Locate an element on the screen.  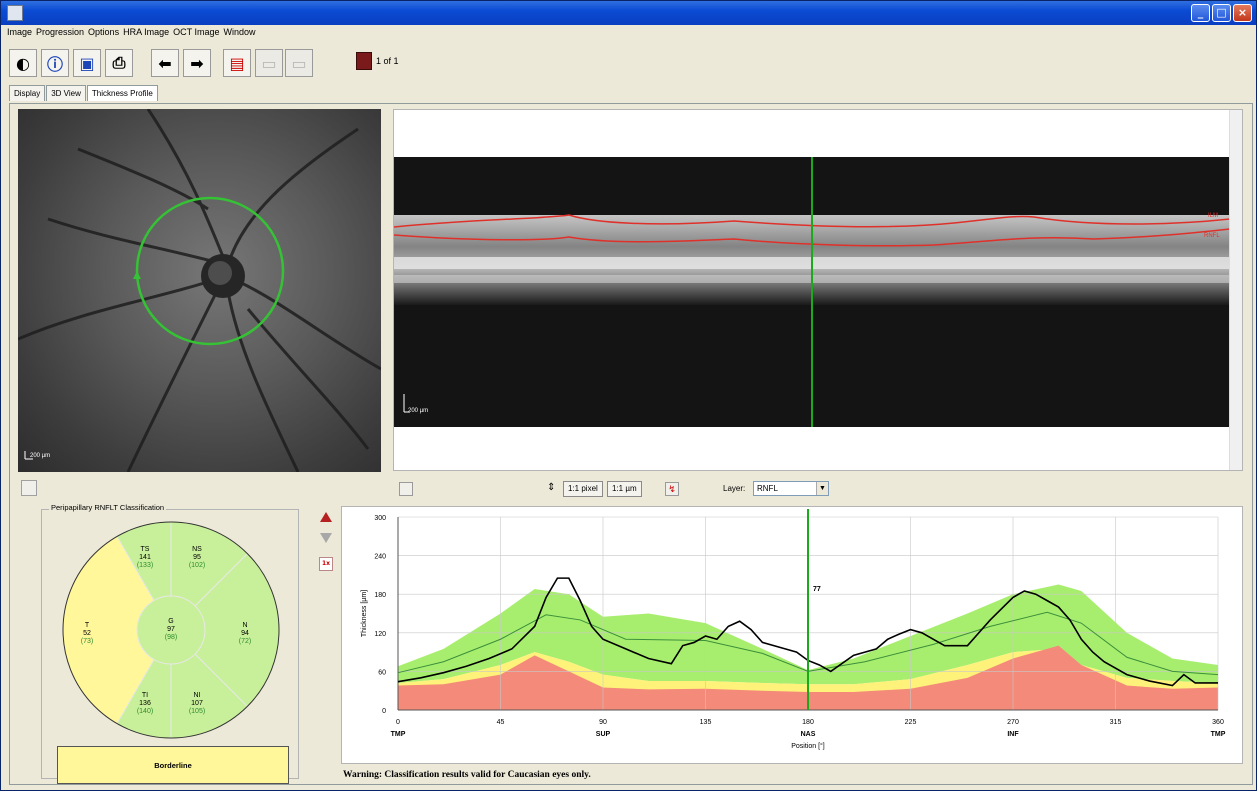
x-tick-label: 0 is located at coordinates (398, 722).